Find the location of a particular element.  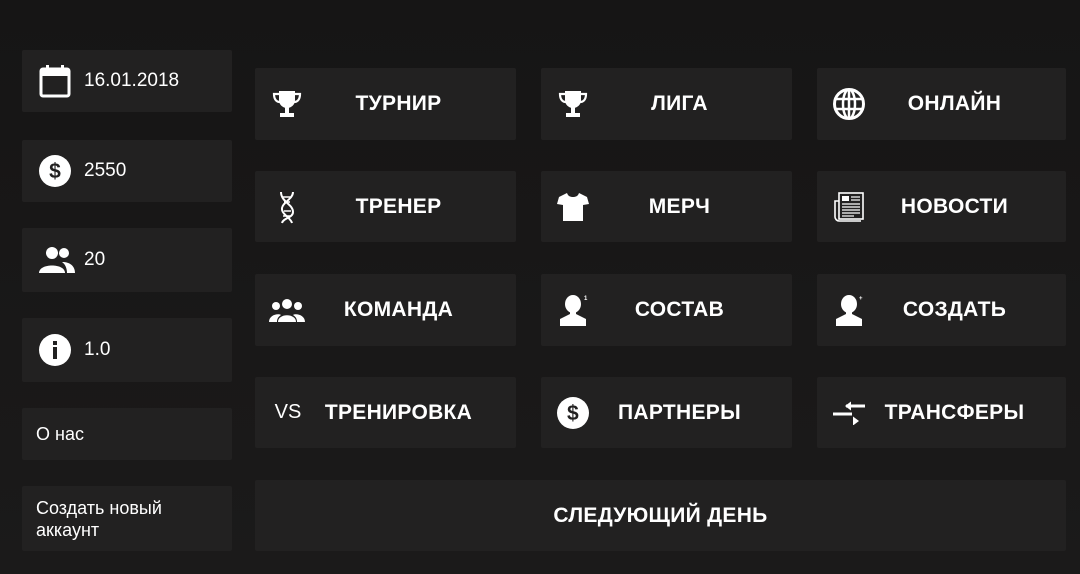

version-display: 1.0 is located at coordinates (127, 350).